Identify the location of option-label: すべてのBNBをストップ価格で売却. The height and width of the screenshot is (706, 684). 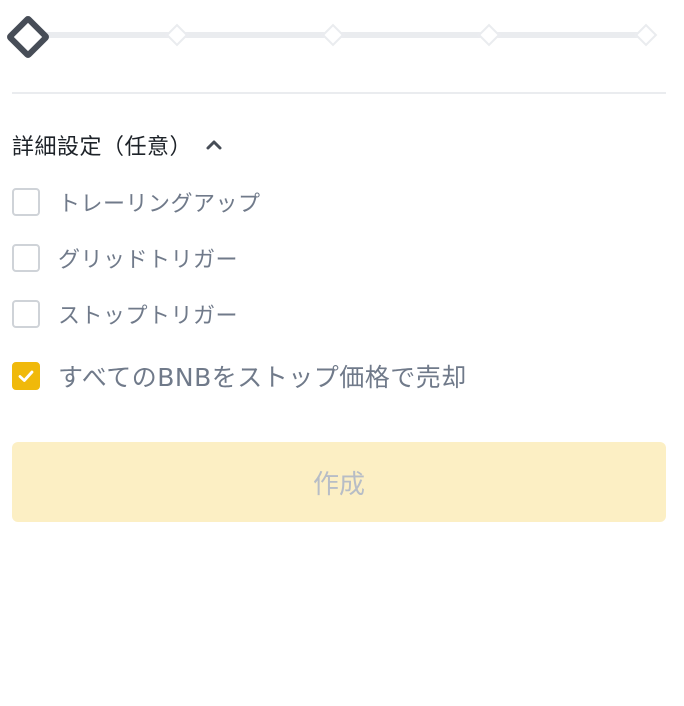
(262, 377).